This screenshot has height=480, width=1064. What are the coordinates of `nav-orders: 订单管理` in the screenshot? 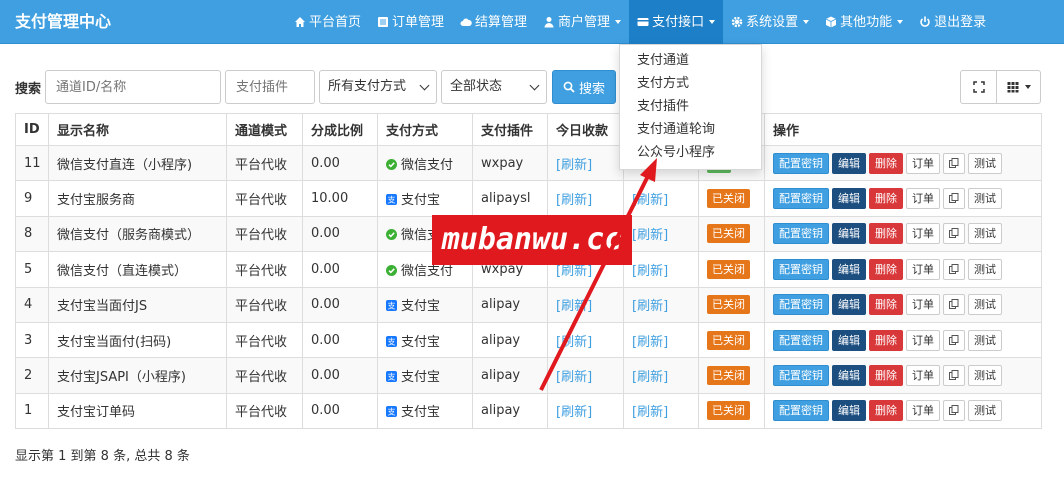 It's located at (410, 22).